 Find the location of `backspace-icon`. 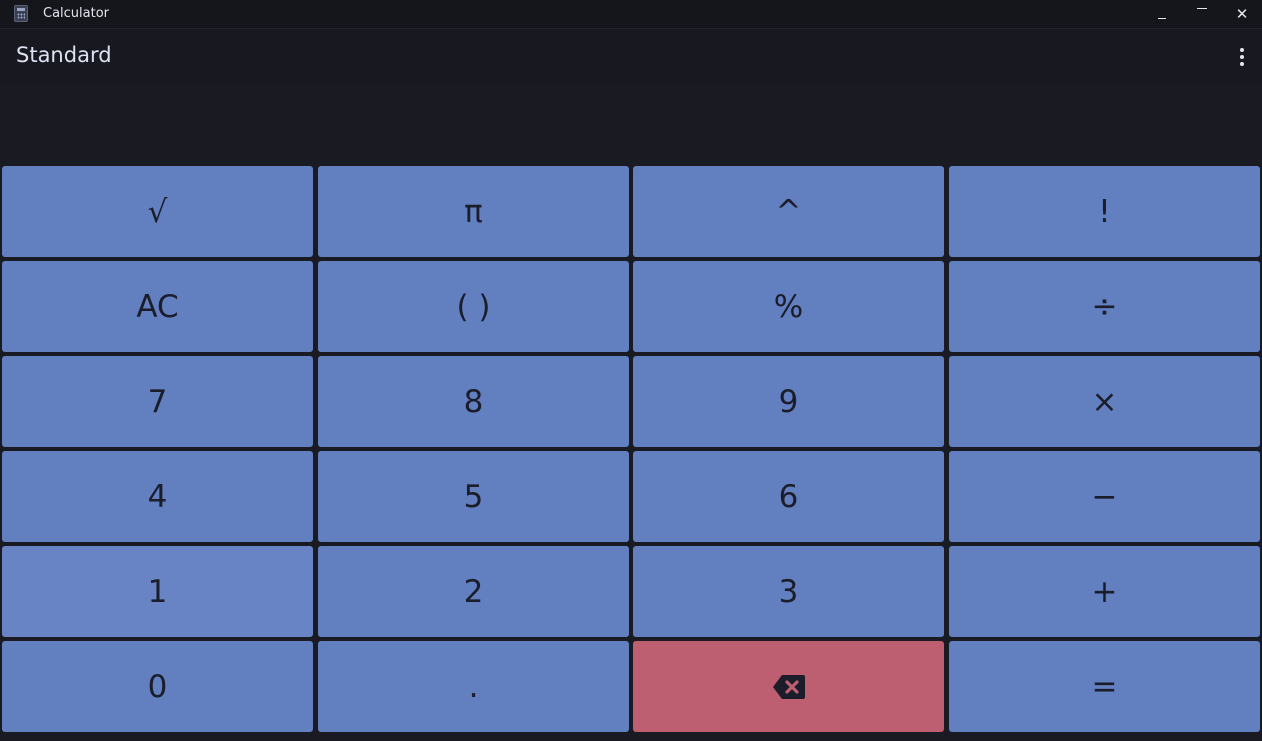

backspace-icon is located at coordinates (788, 686).